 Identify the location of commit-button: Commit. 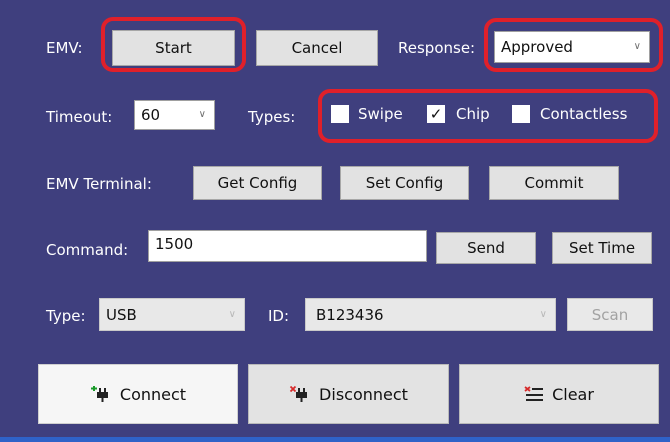
(554, 183).